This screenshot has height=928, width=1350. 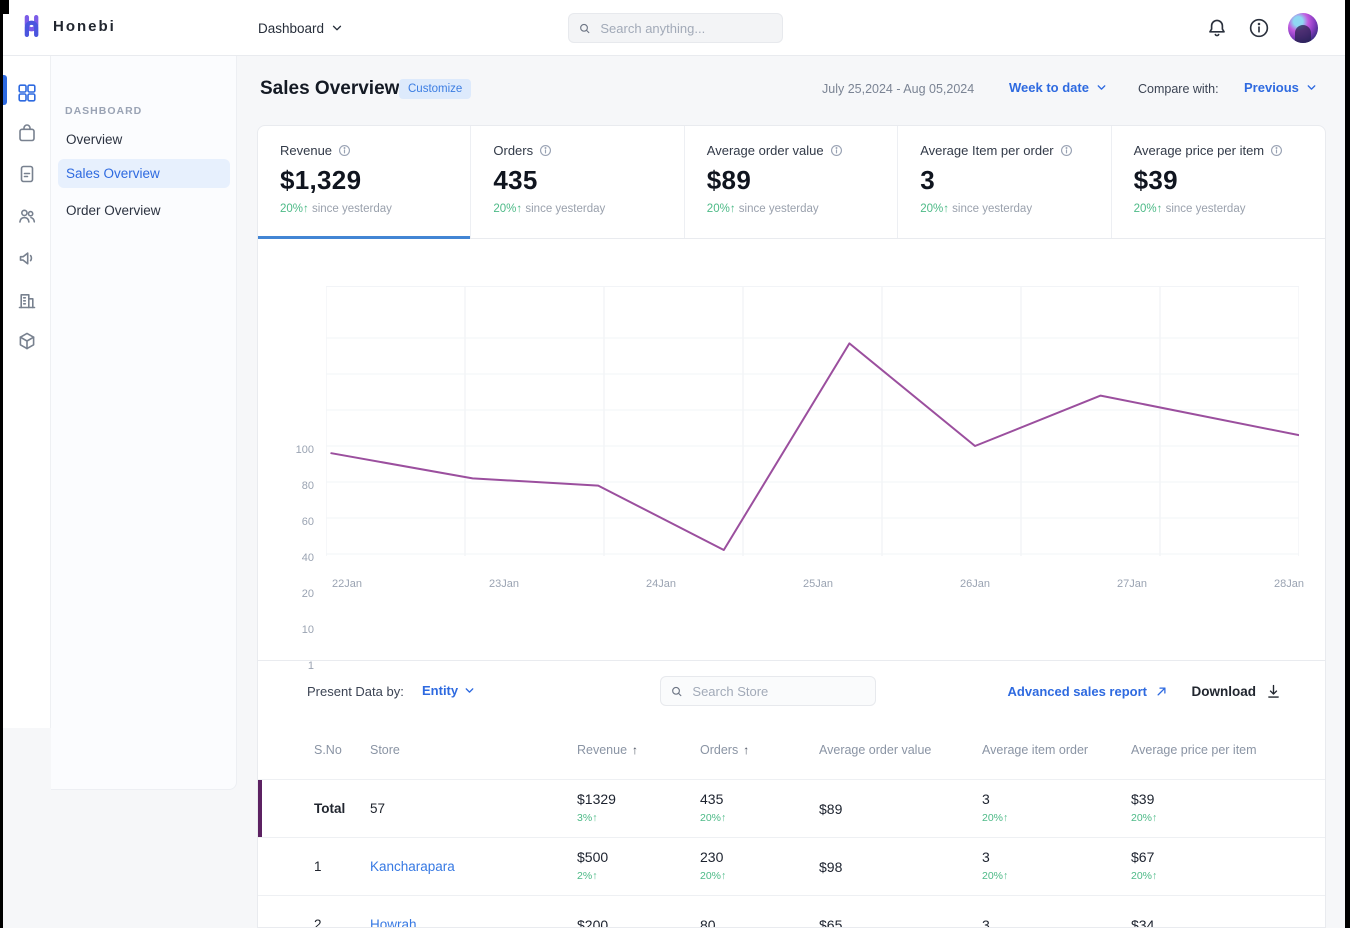 I want to click on package-icon, so click(x=27, y=341).